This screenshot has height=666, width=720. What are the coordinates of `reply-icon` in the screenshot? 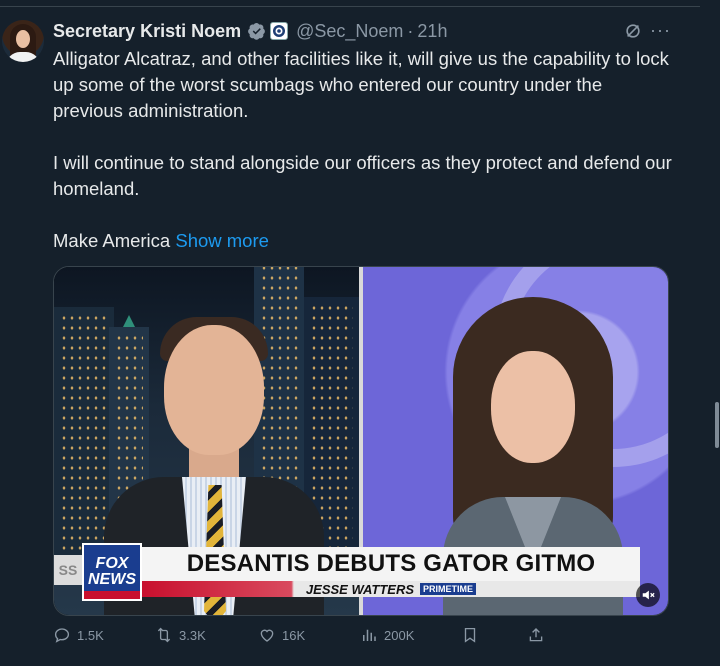 It's located at (62, 635).